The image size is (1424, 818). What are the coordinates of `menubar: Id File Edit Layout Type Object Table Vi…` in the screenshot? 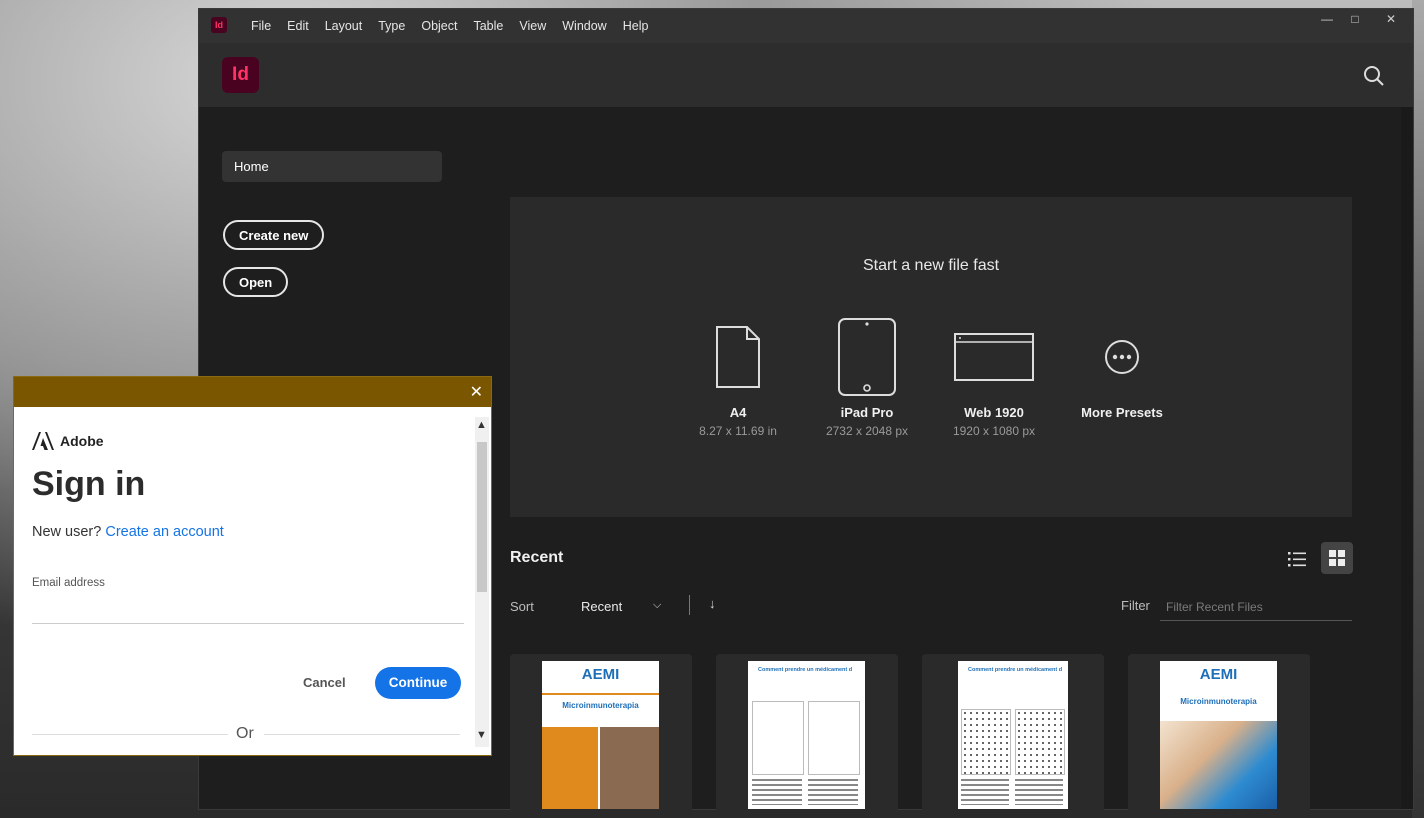 It's located at (806, 26).